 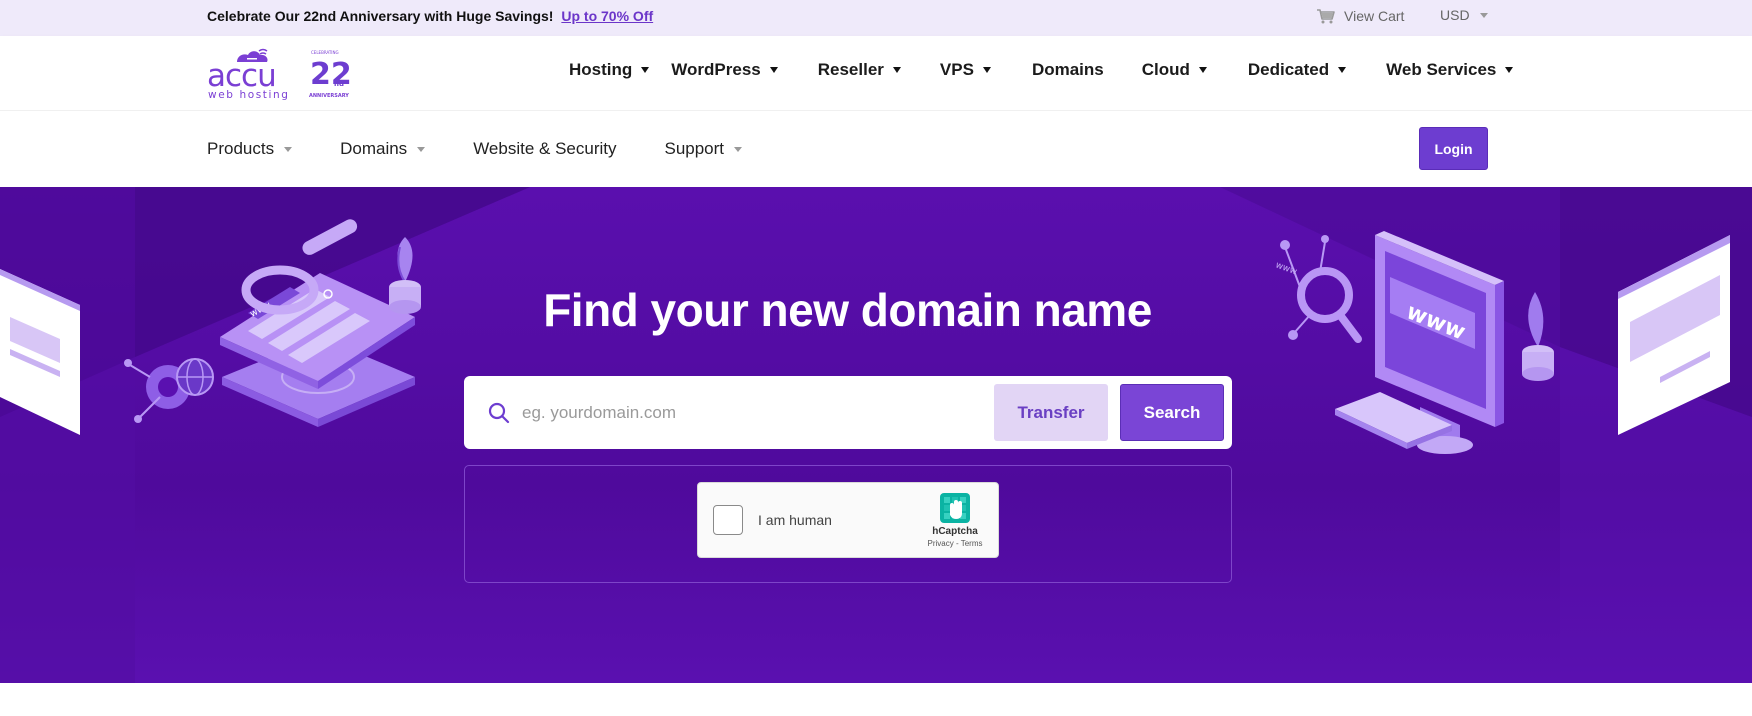 What do you see at coordinates (241, 148) in the screenshot?
I see `subnav-item-label: Products` at bounding box center [241, 148].